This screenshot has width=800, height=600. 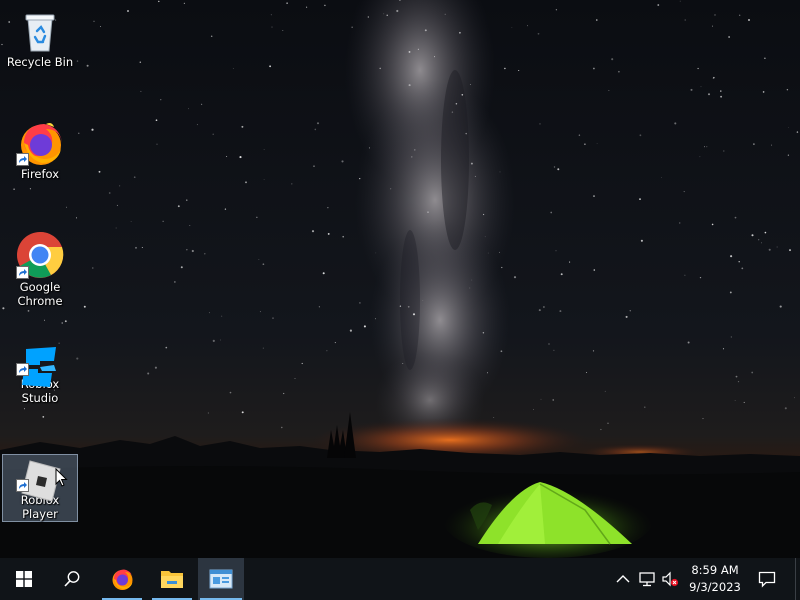 What do you see at coordinates (221, 579) in the screenshot?
I see `taskbar-control-panel-button` at bounding box center [221, 579].